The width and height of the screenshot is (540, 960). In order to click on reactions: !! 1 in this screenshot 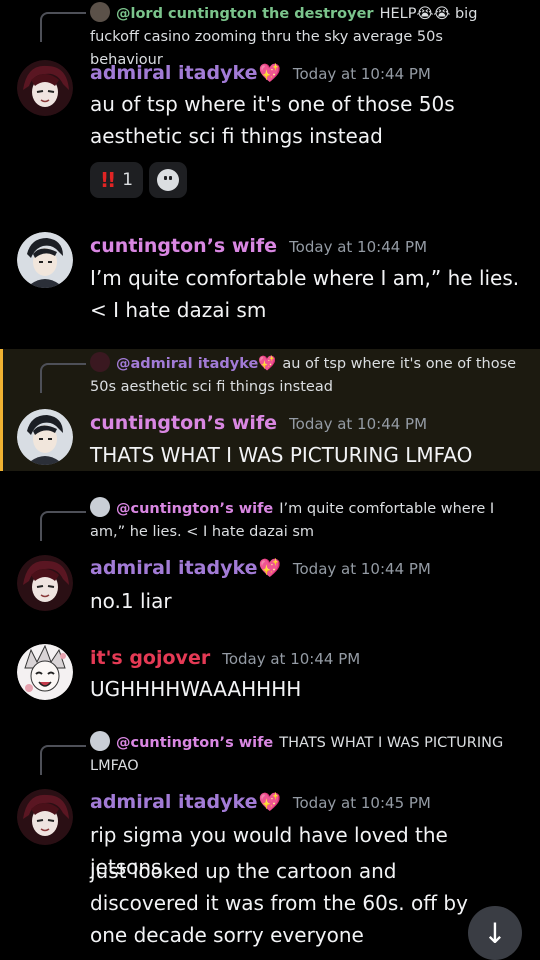, I will do `click(139, 180)`.